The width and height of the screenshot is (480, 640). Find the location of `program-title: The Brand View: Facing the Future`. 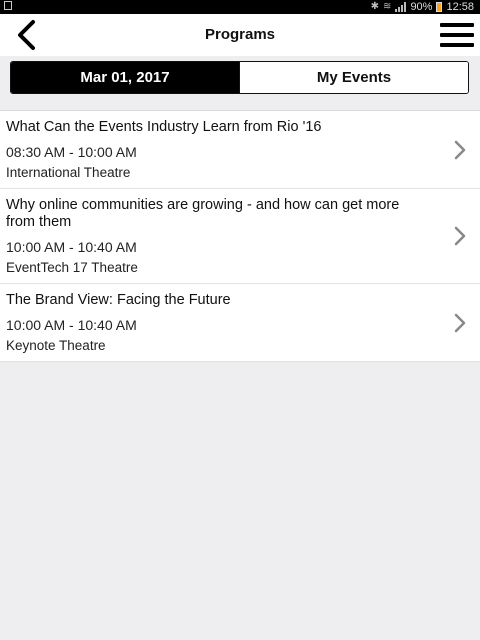

program-title: The Brand View: Facing the Future is located at coordinates (118, 300).